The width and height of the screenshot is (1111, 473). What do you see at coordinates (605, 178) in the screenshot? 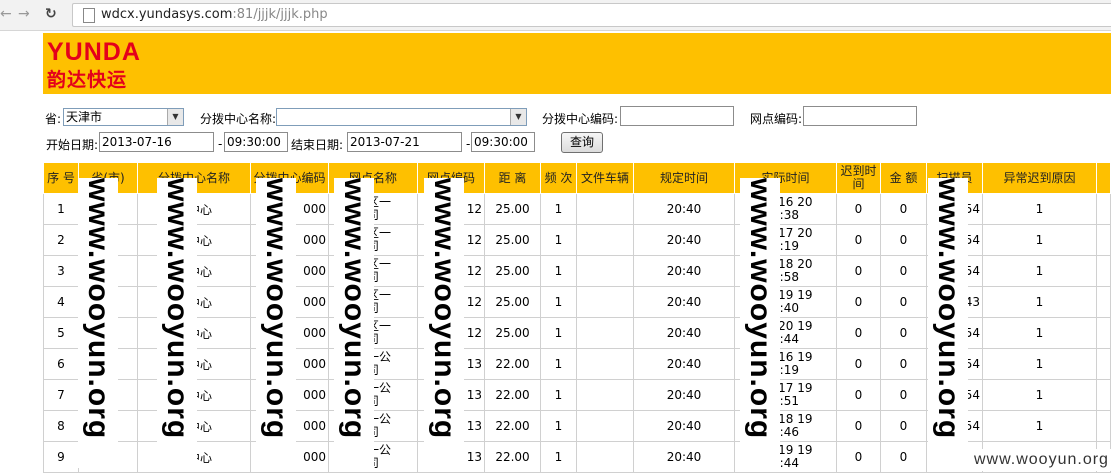
I see `col-header: 文件车辆` at bounding box center [605, 178].